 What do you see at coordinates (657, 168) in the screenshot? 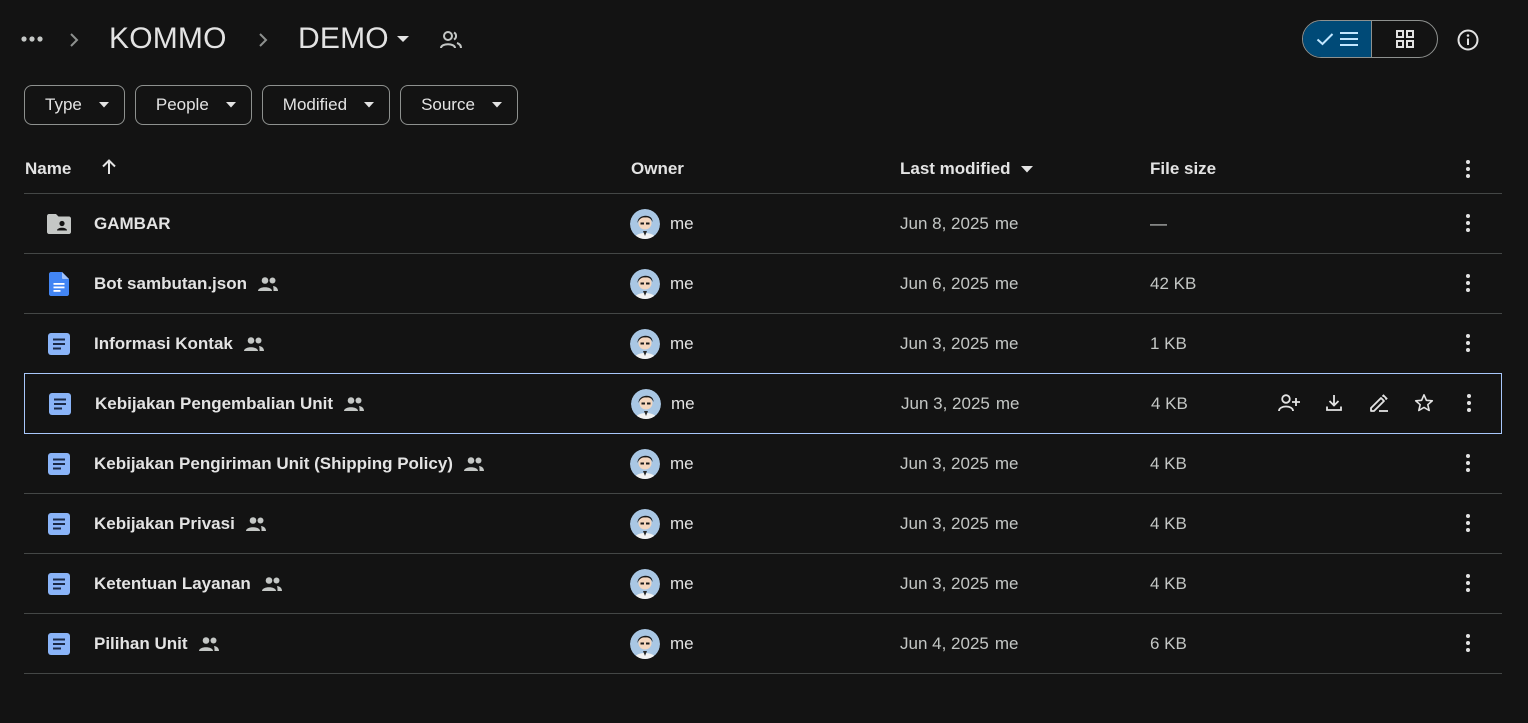
I see `column-label: Owner` at bounding box center [657, 168].